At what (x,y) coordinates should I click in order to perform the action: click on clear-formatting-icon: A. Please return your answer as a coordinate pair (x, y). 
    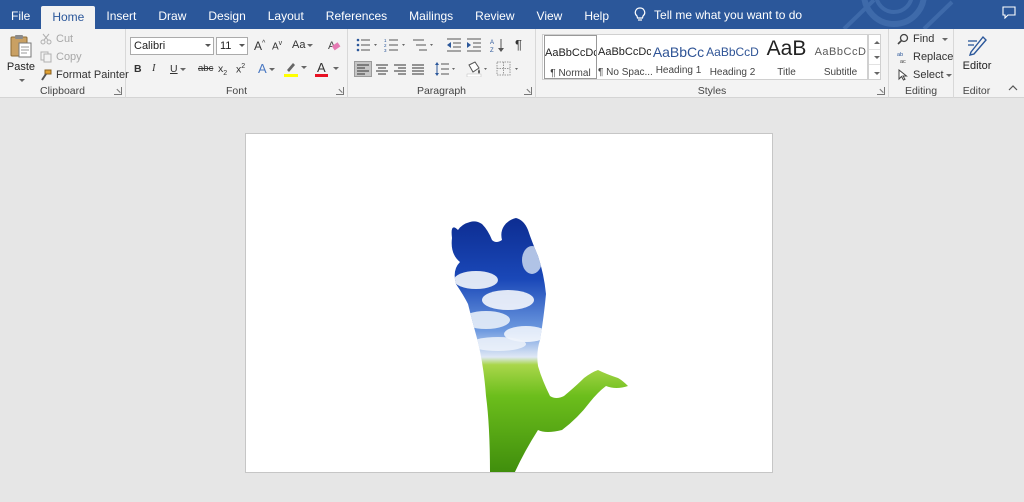
    Looking at the image, I should click on (334, 45).